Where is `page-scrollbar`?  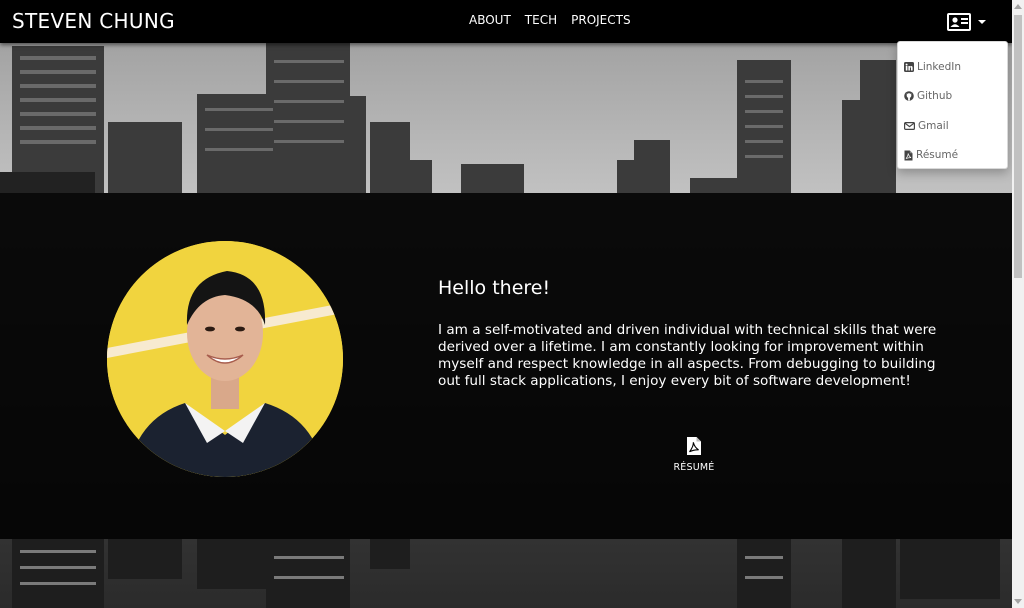 page-scrollbar is located at coordinates (1018, 304).